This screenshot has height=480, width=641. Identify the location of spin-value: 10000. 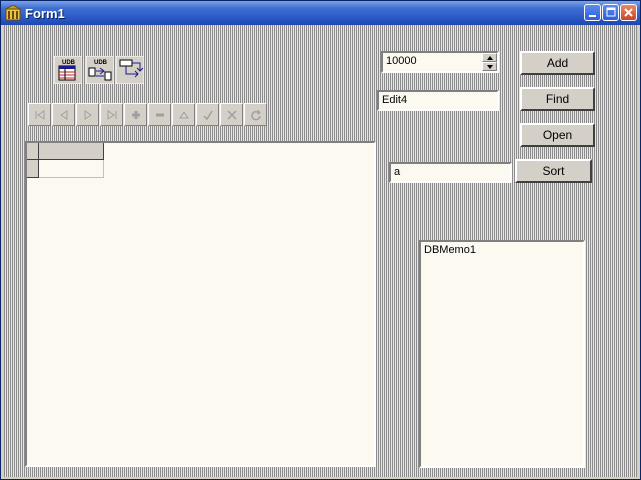
(401, 61).